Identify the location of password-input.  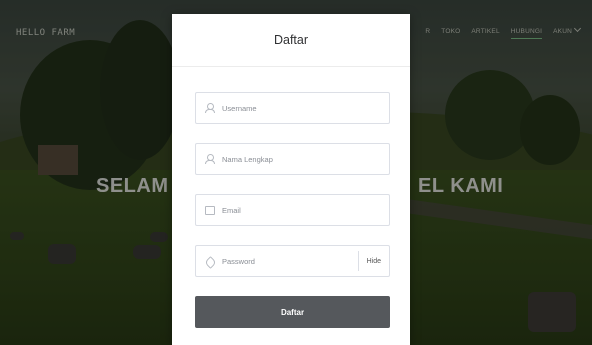
(290, 261).